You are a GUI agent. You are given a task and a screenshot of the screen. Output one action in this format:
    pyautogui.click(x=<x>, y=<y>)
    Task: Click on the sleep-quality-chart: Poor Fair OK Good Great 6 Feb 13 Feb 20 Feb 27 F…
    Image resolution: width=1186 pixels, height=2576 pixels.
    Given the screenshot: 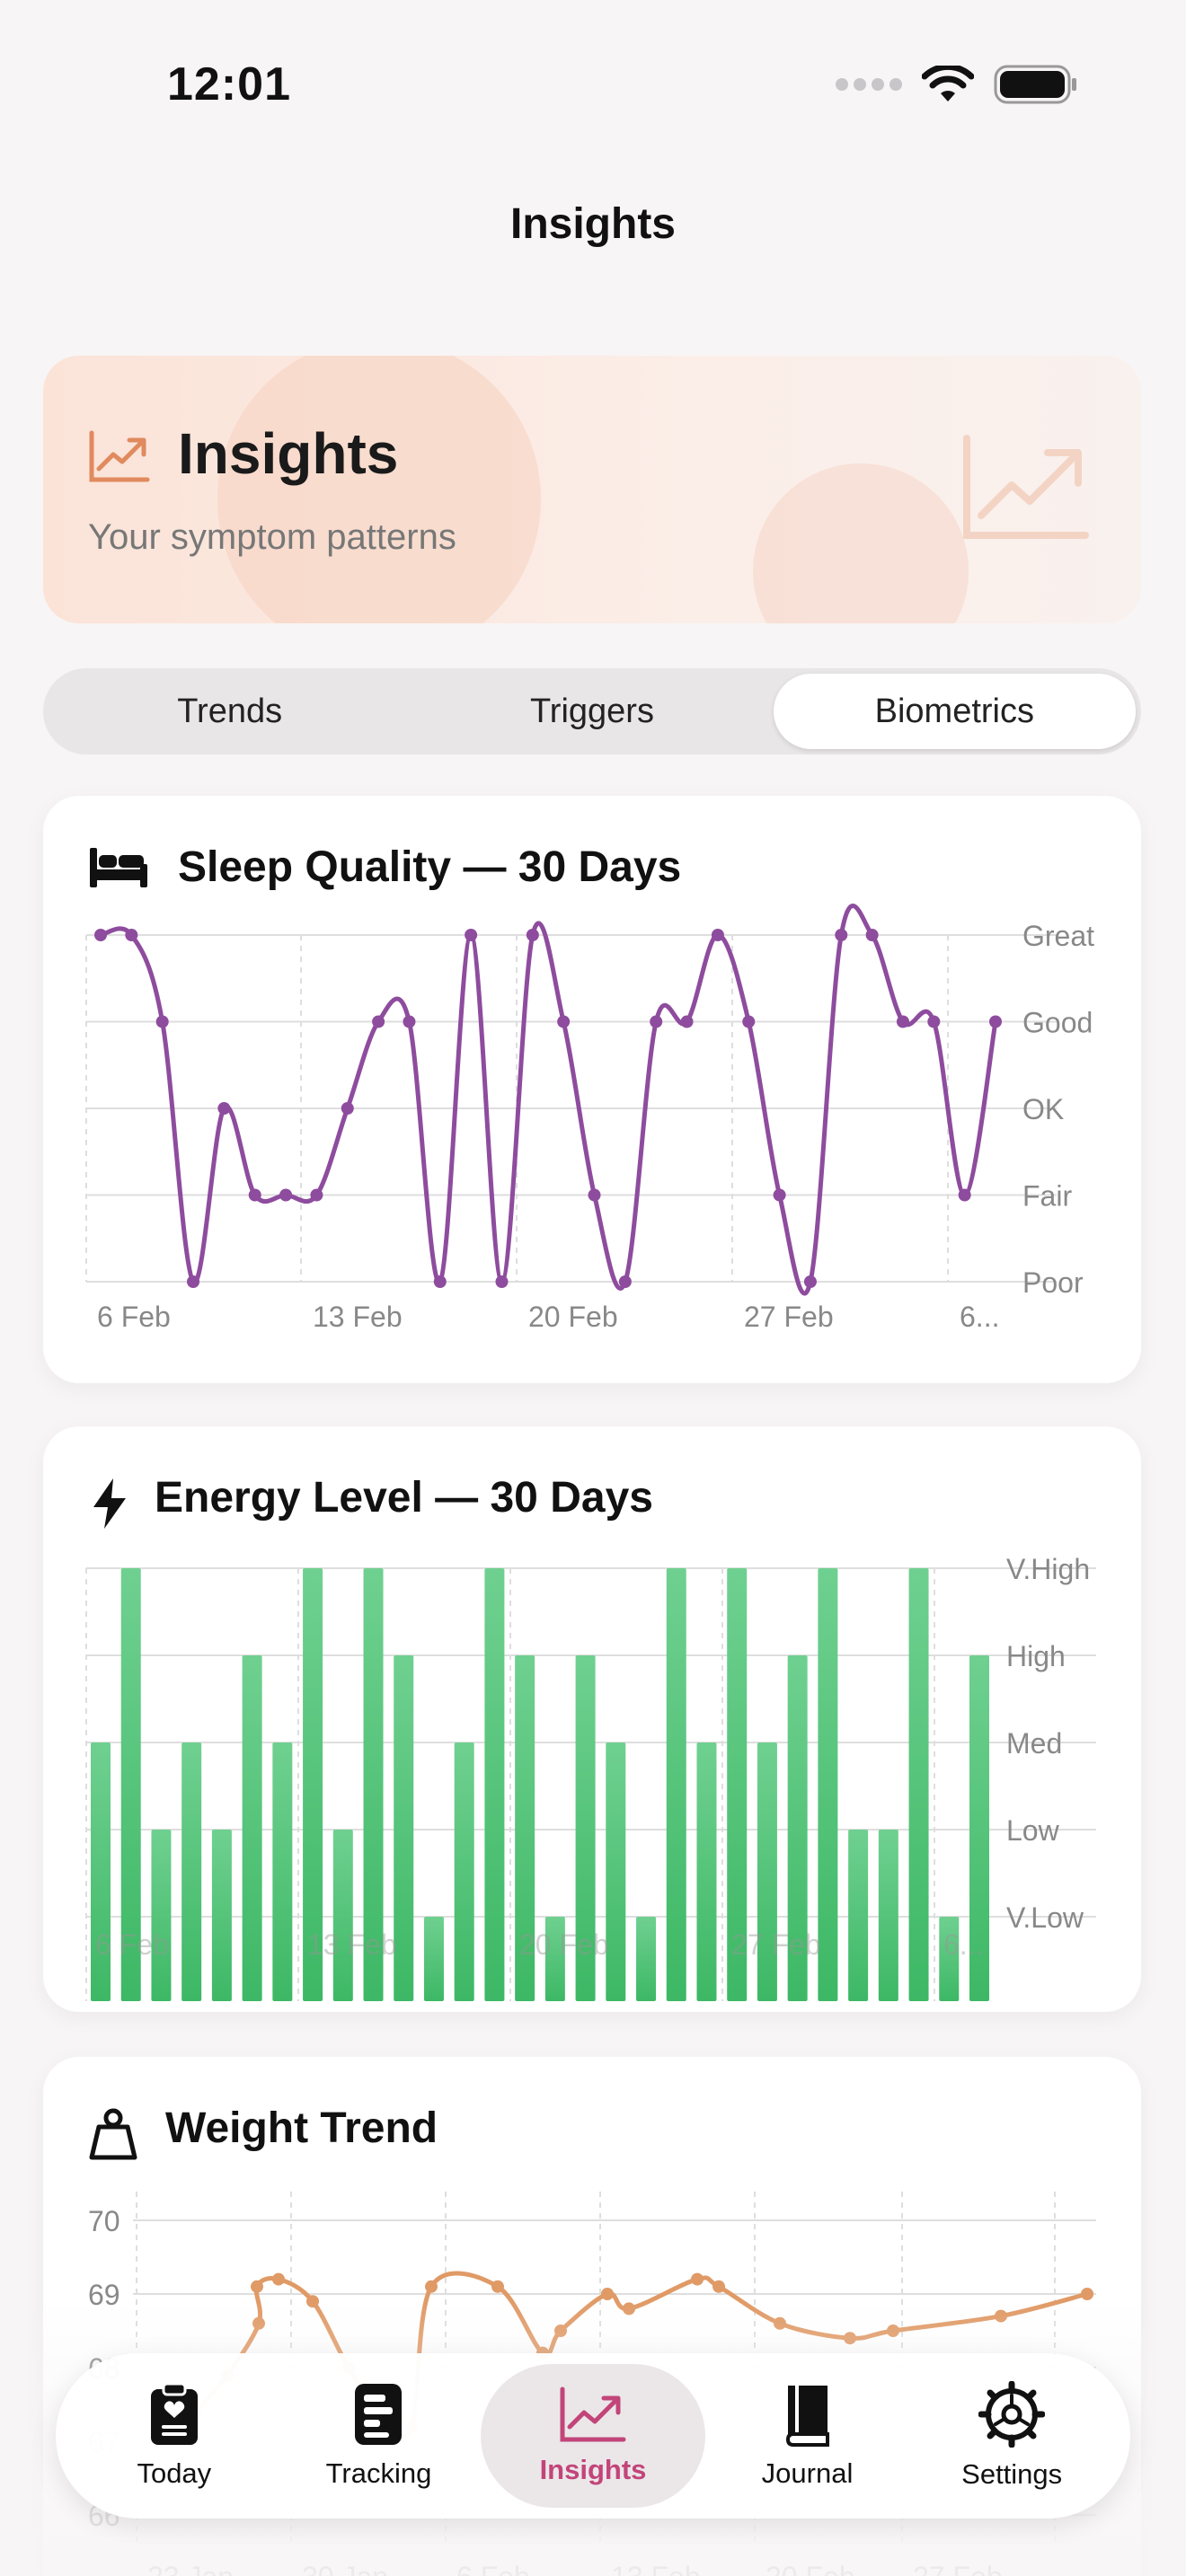 What is the action you would take?
    pyautogui.click(x=589, y=1118)
    